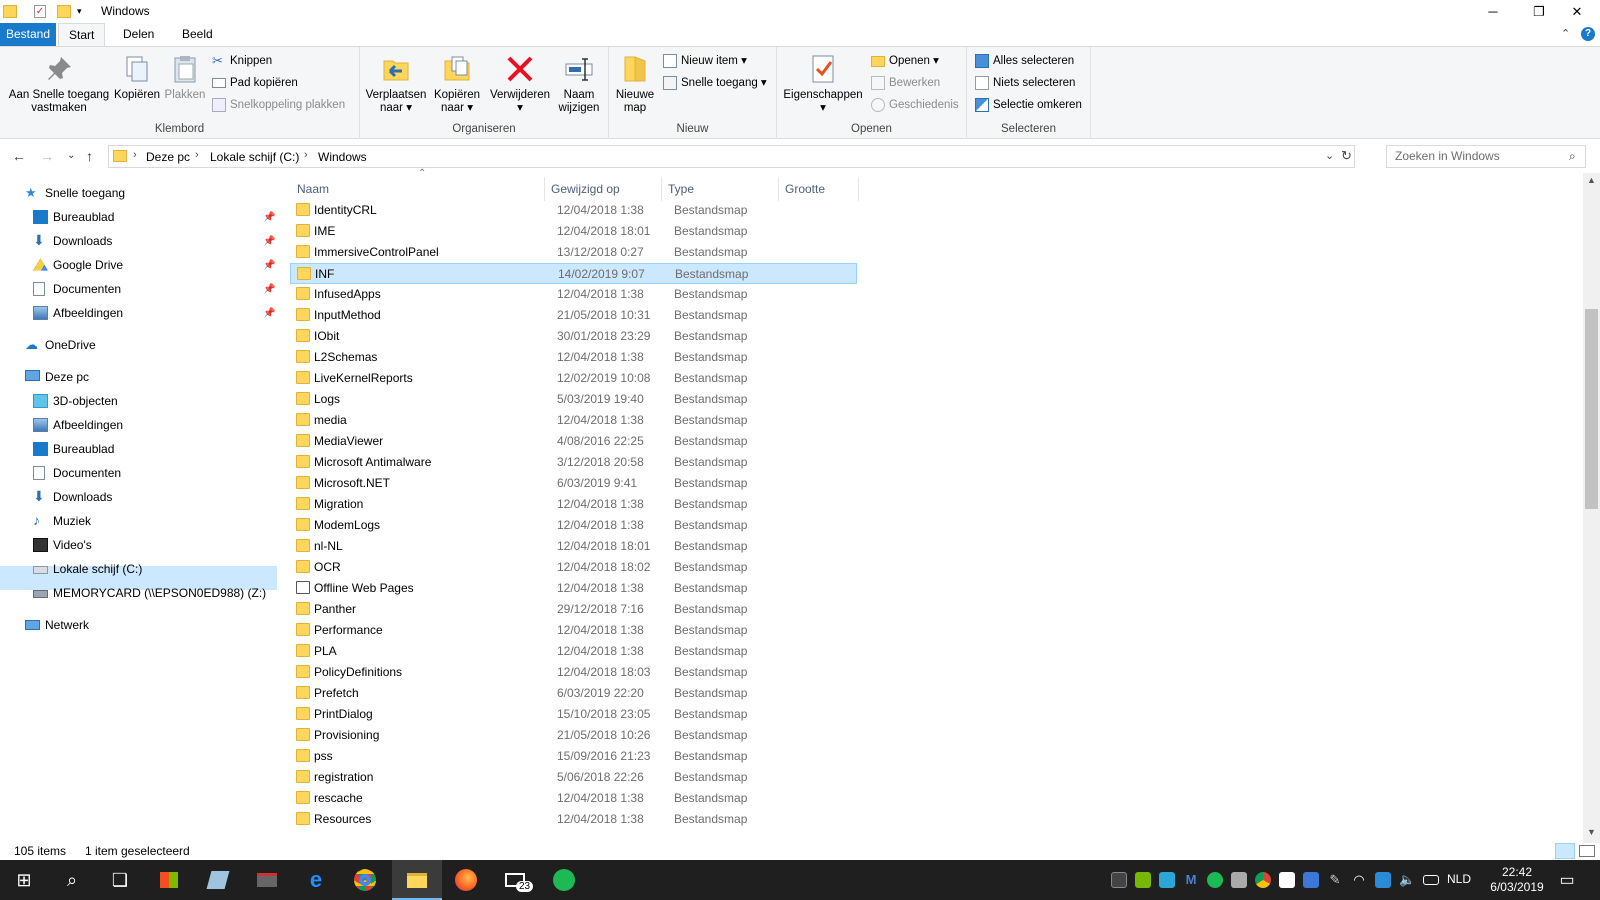 This screenshot has height=900, width=1600. I want to click on breadcrumb-local-disk: Lokale schijf (C:), so click(254, 157).